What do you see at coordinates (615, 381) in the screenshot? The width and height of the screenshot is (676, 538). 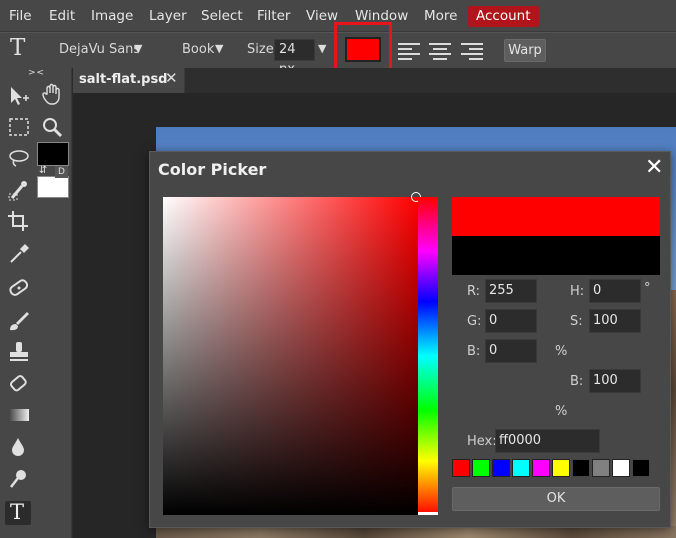 I see `brightness-input: 100` at bounding box center [615, 381].